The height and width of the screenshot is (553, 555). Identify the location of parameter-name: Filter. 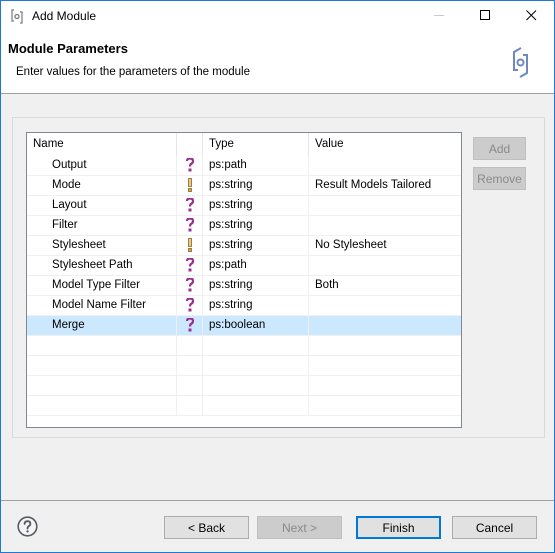
(102, 226).